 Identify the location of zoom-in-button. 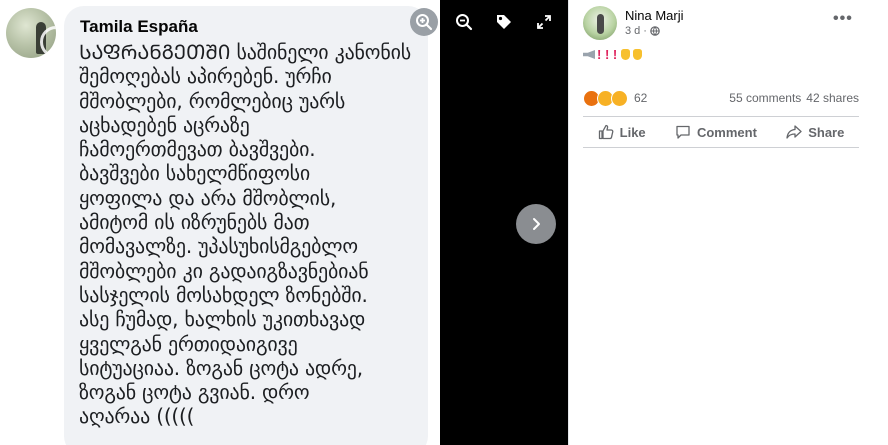
(424, 22).